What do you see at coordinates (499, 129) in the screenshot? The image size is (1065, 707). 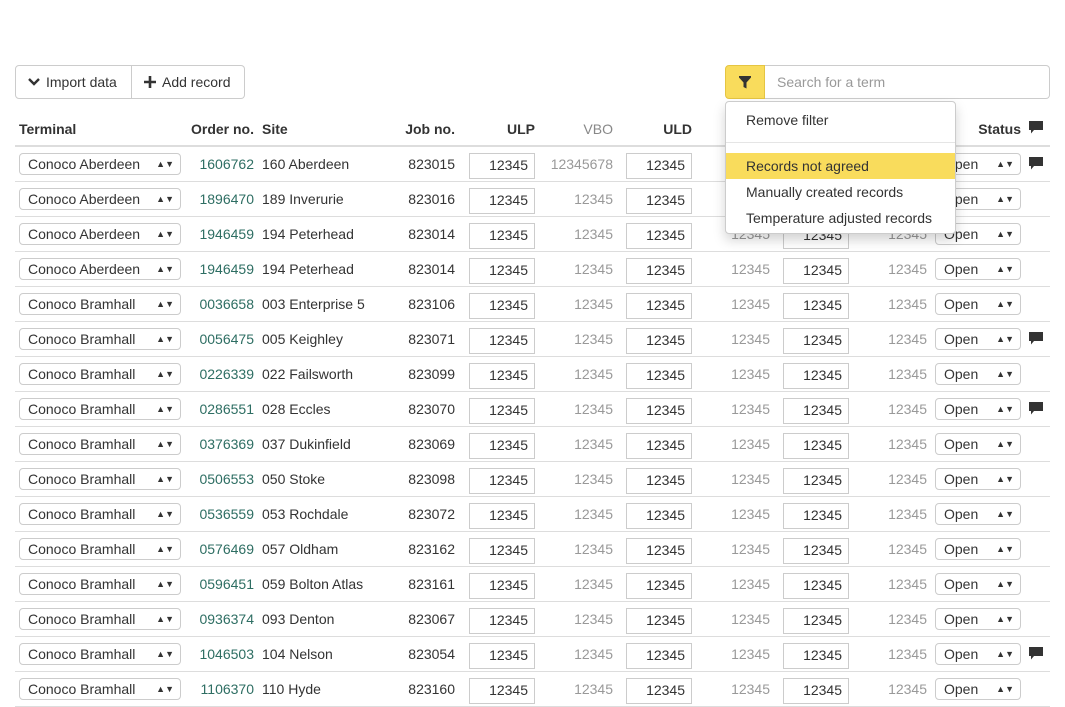 I see `col-ulp: ULP` at bounding box center [499, 129].